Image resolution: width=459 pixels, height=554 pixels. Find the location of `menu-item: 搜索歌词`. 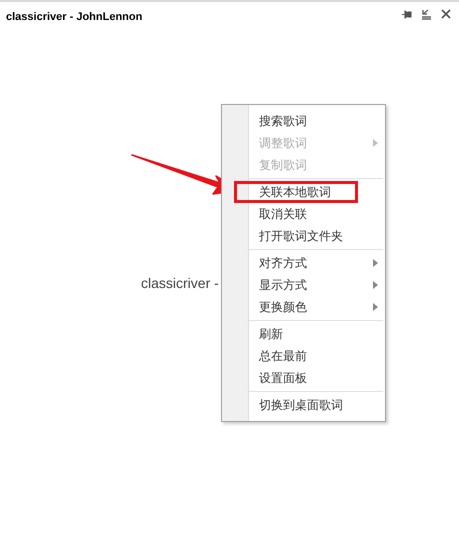

menu-item: 搜索歌词 is located at coordinates (317, 121).